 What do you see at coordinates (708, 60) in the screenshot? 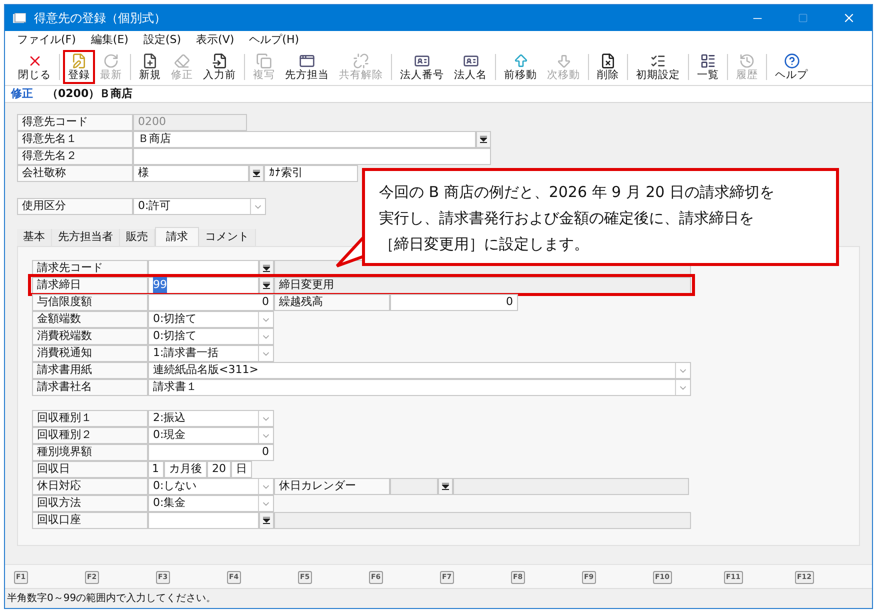
I see `list-window-icon` at bounding box center [708, 60].